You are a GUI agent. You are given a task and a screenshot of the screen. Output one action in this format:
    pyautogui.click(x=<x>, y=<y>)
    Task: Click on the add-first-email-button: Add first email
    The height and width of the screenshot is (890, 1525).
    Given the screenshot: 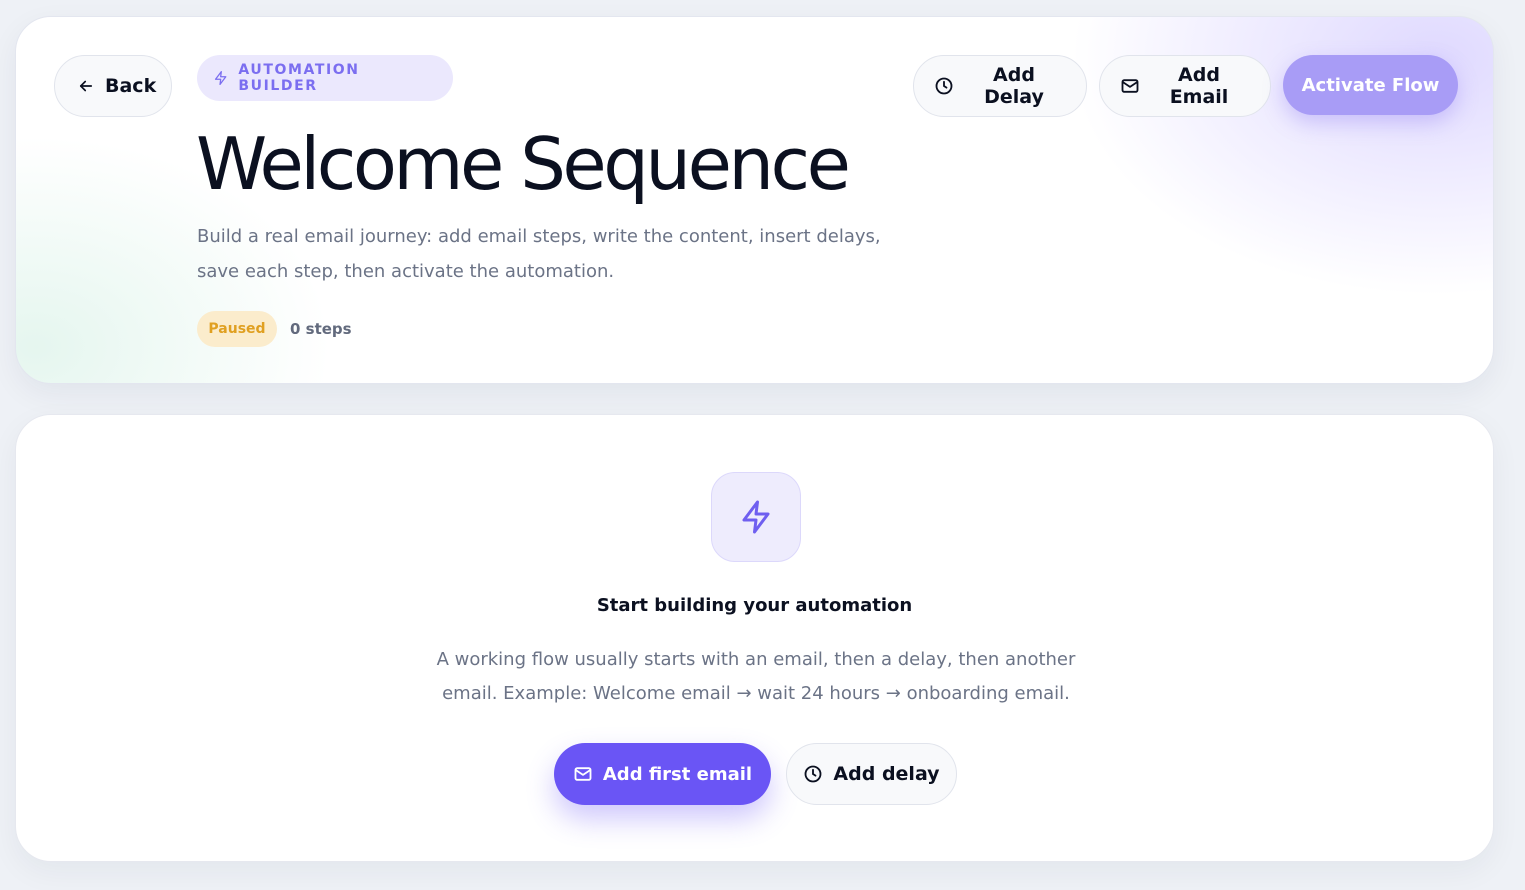 What is the action you would take?
    pyautogui.click(x=662, y=774)
    